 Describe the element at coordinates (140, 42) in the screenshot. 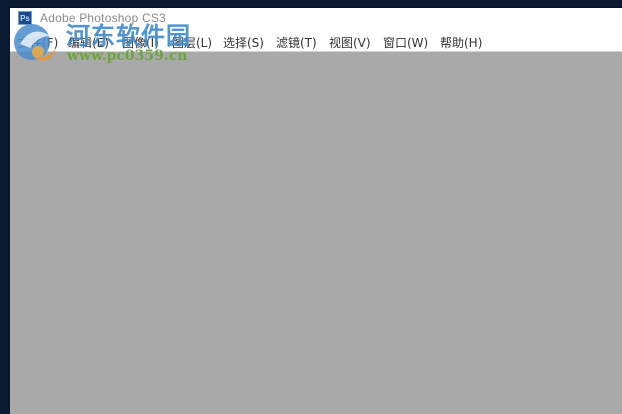

I see `menu-image: 图像(I)` at that location.